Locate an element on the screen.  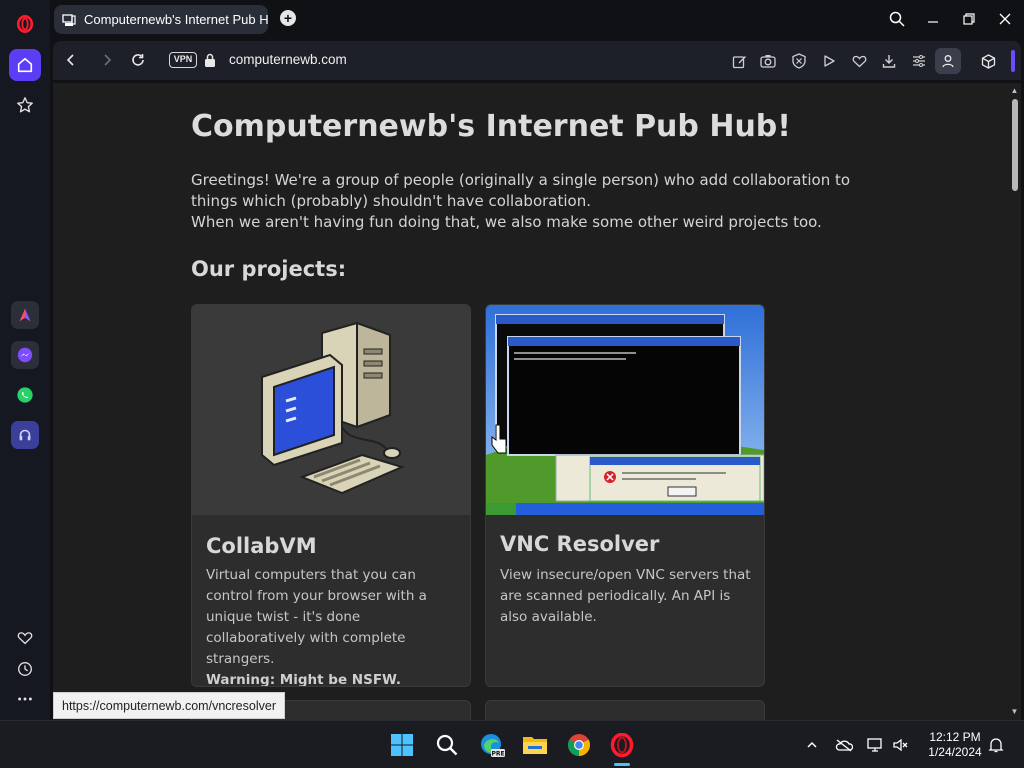
play-icon is located at coordinates (829, 61).